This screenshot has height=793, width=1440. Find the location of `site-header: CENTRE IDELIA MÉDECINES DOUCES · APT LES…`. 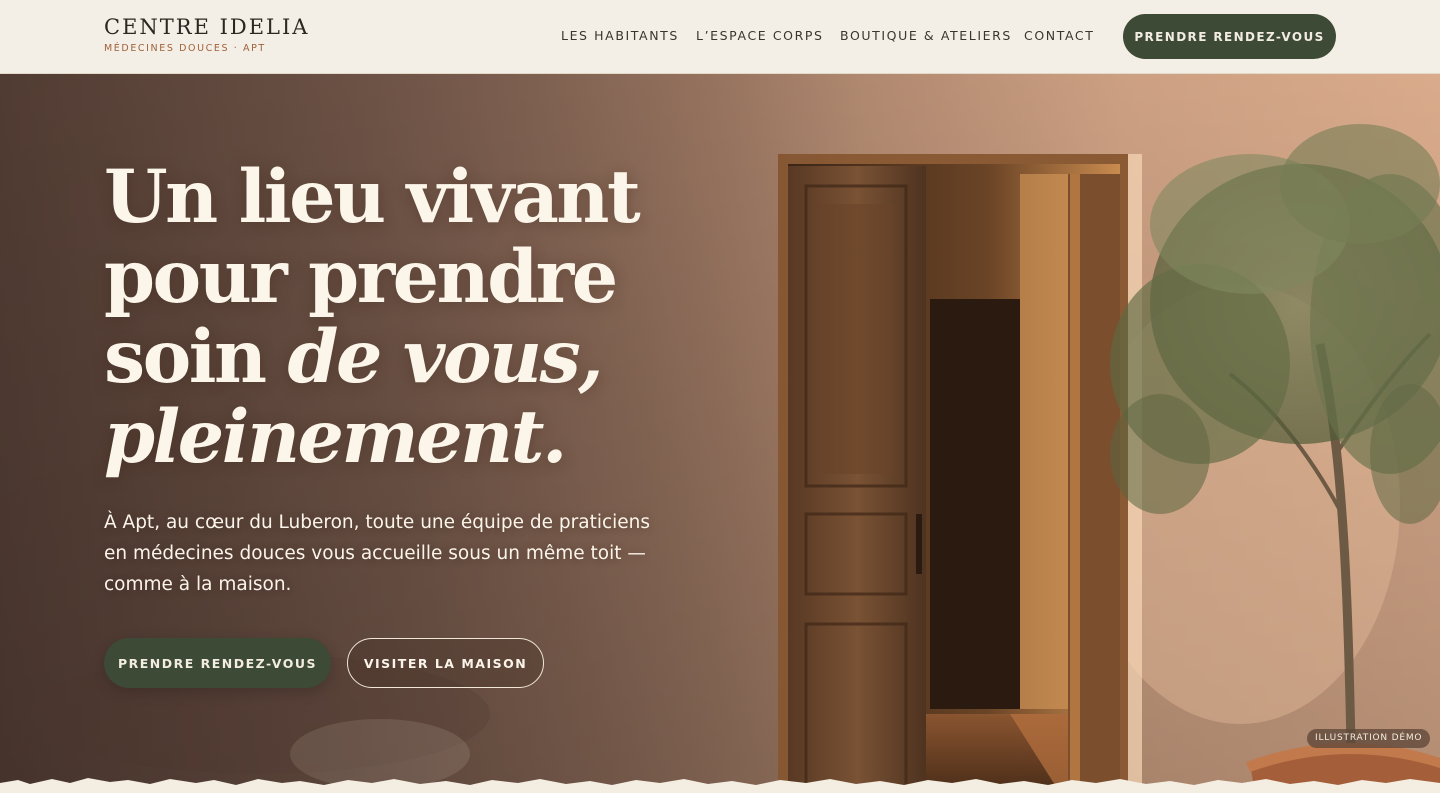

site-header: CENTRE IDELIA MÉDECINES DOUCES · APT LES… is located at coordinates (720, 37).